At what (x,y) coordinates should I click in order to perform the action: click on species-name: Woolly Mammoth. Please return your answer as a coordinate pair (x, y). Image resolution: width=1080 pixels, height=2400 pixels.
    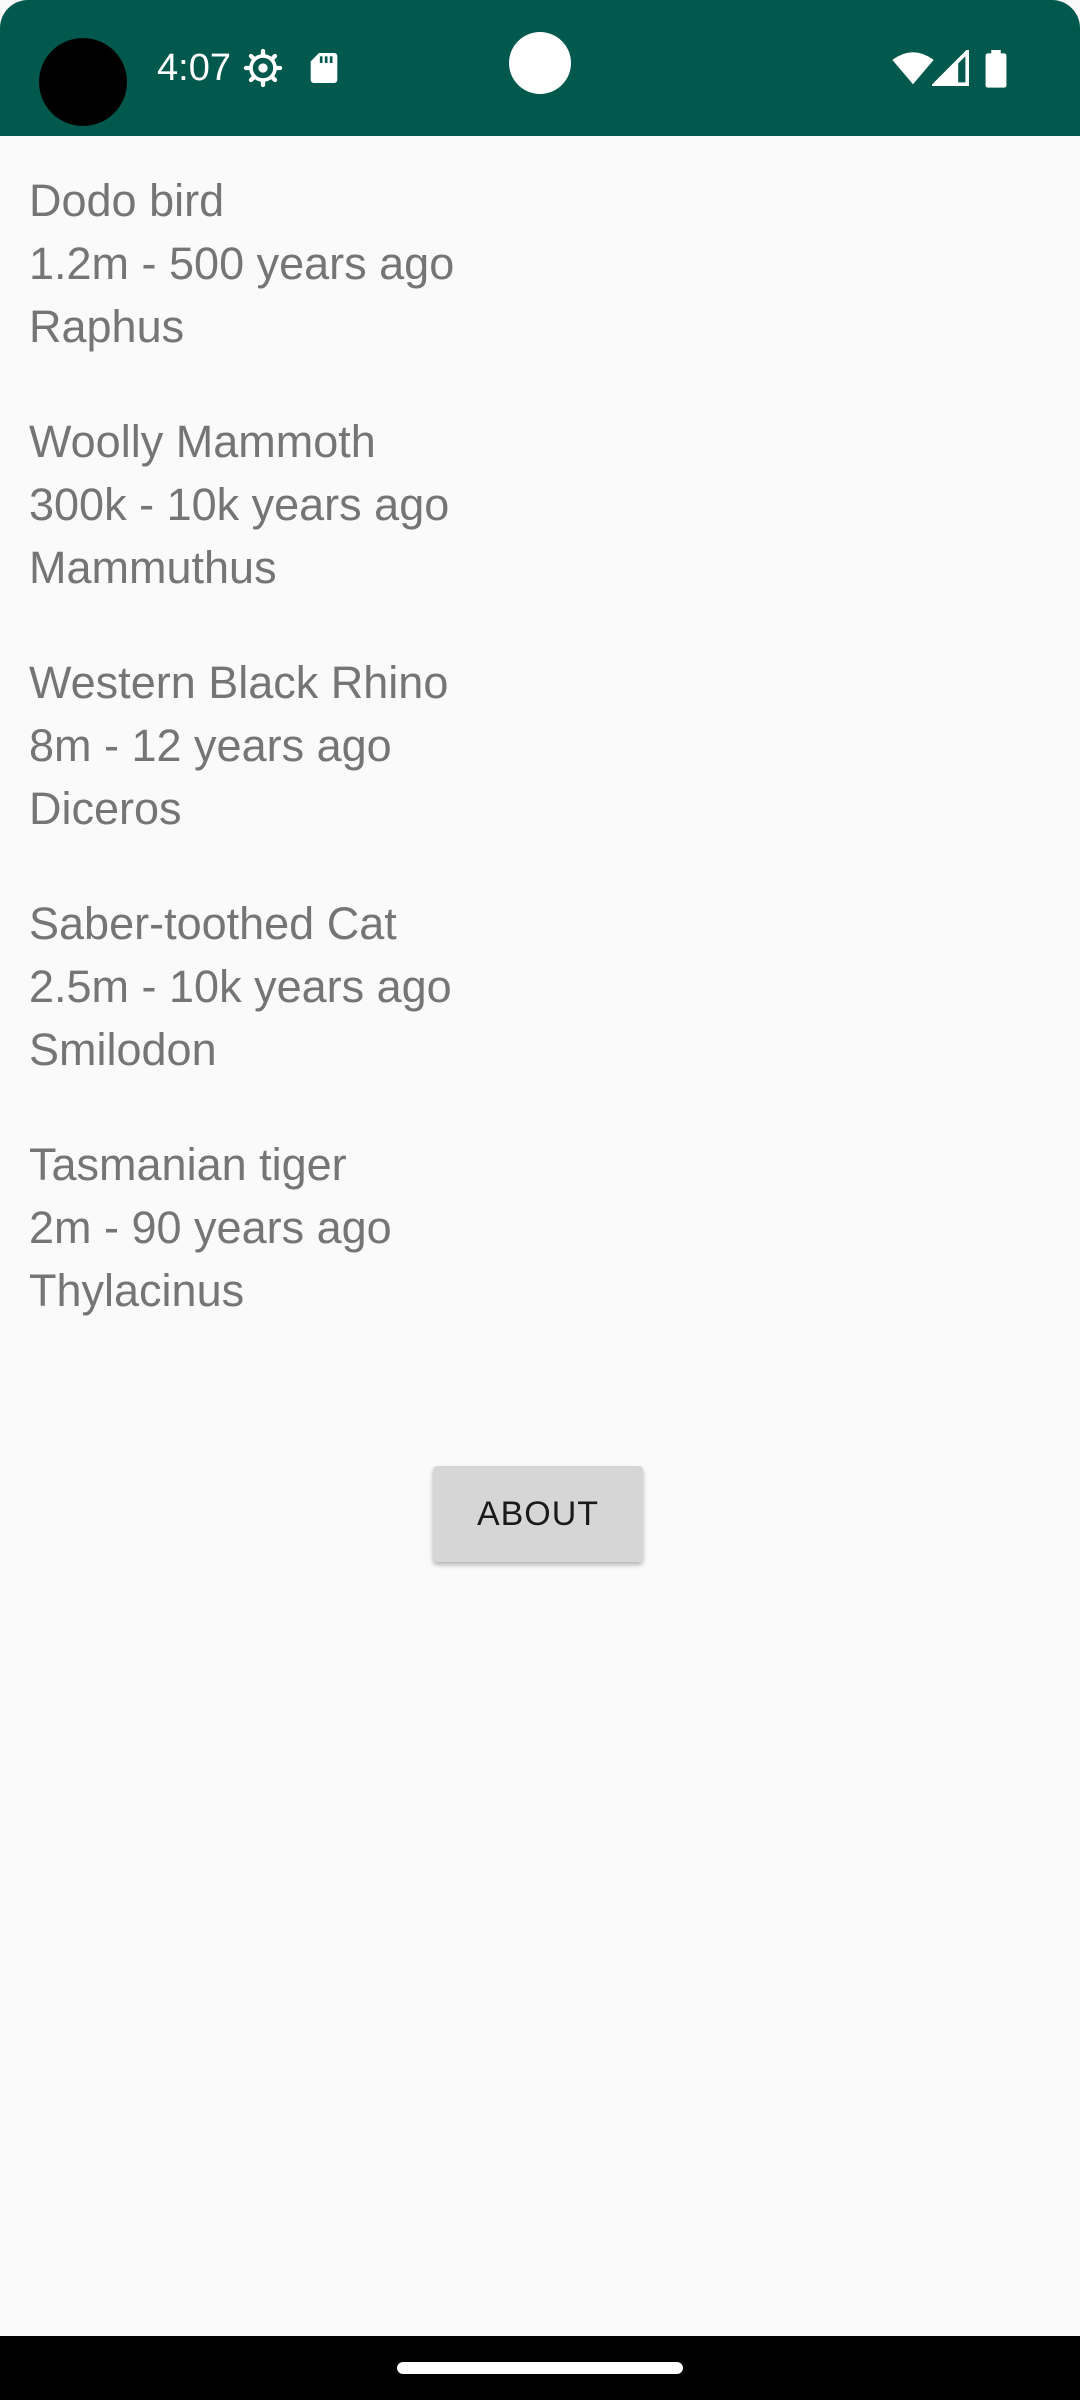
    Looking at the image, I should click on (202, 441).